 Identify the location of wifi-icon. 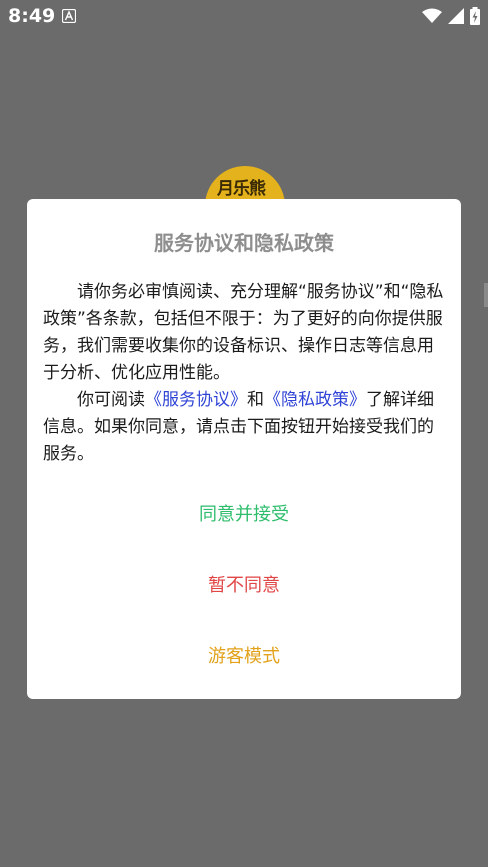
(432, 15).